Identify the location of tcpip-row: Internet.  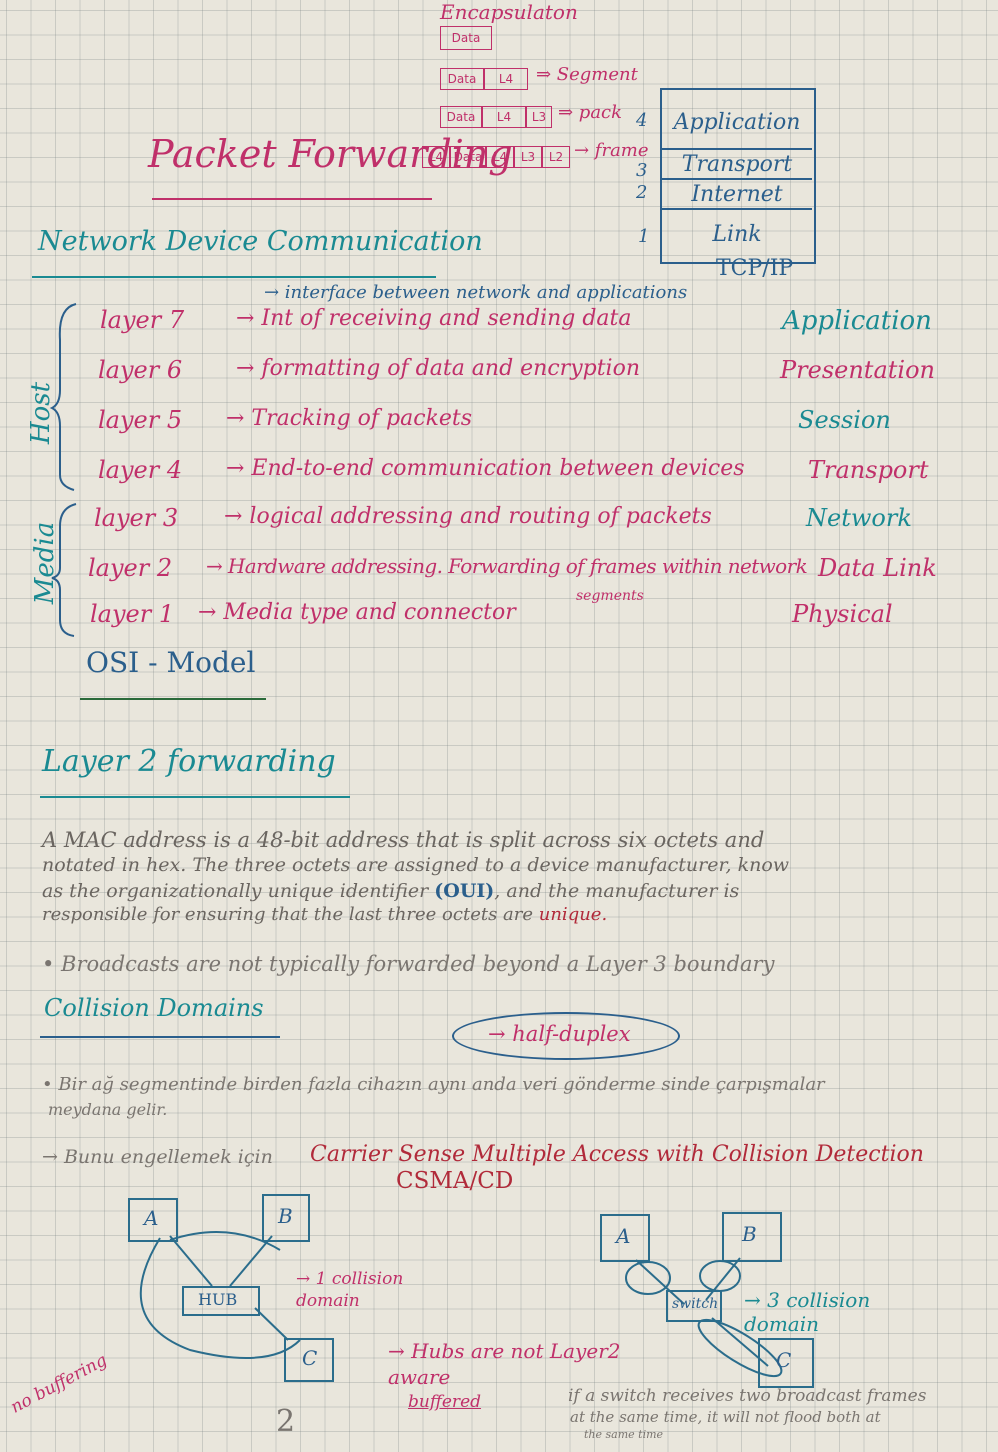
(737, 195).